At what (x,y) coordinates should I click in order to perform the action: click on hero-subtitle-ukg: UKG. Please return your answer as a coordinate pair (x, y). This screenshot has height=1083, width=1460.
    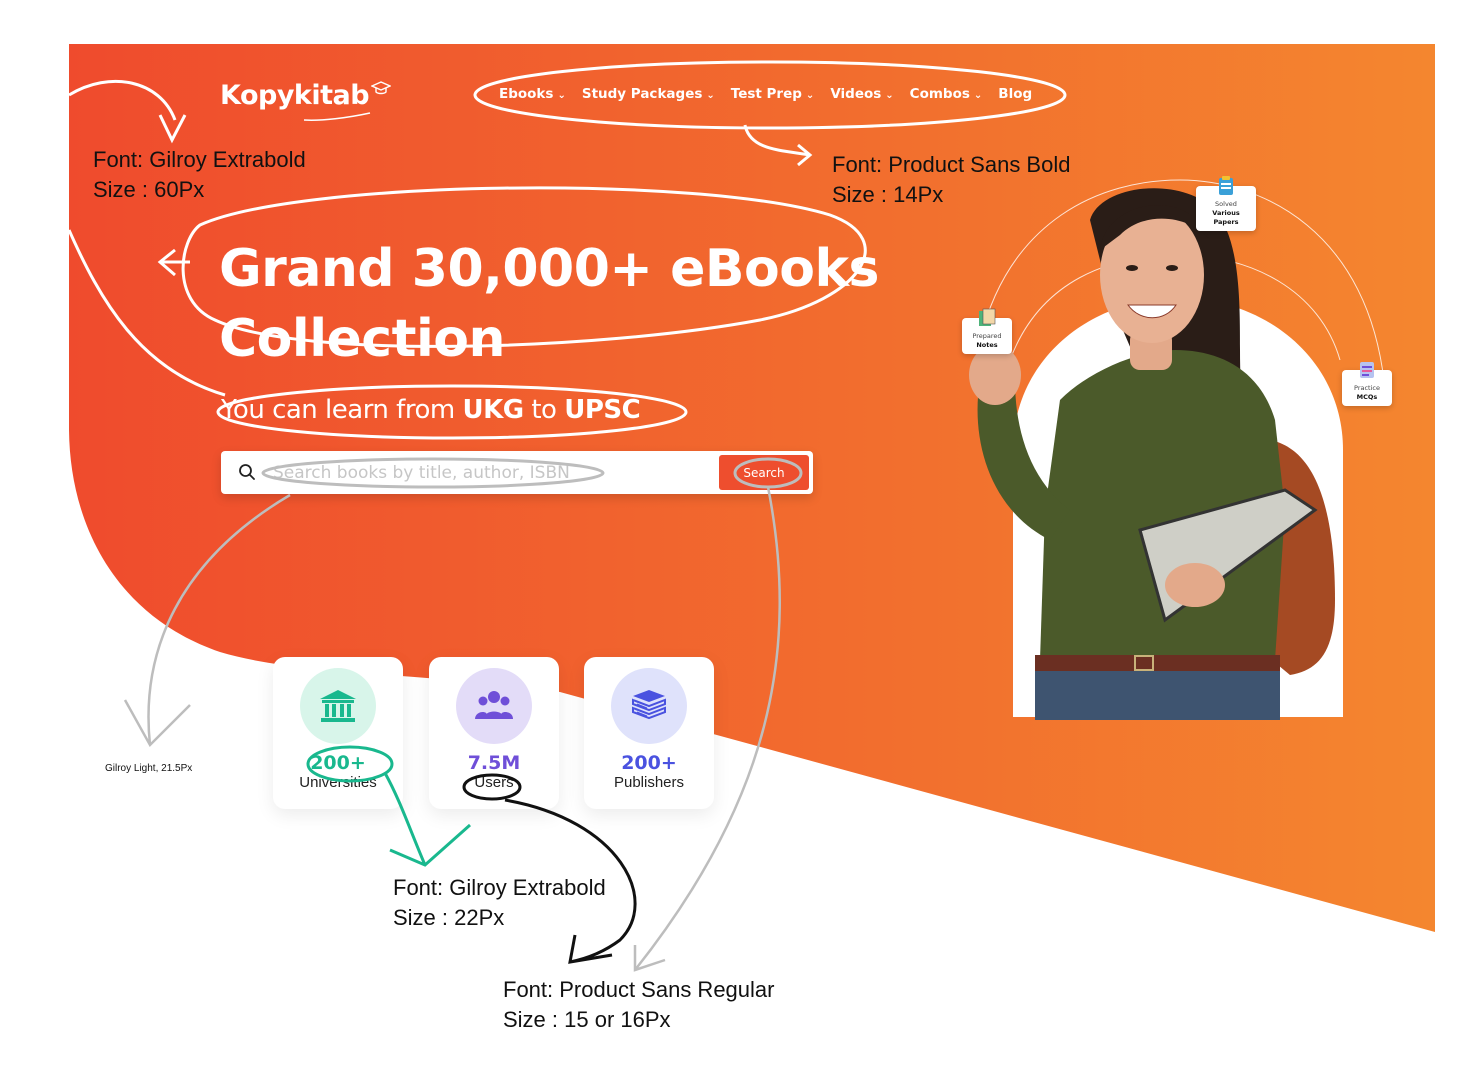
    Looking at the image, I should click on (493, 410).